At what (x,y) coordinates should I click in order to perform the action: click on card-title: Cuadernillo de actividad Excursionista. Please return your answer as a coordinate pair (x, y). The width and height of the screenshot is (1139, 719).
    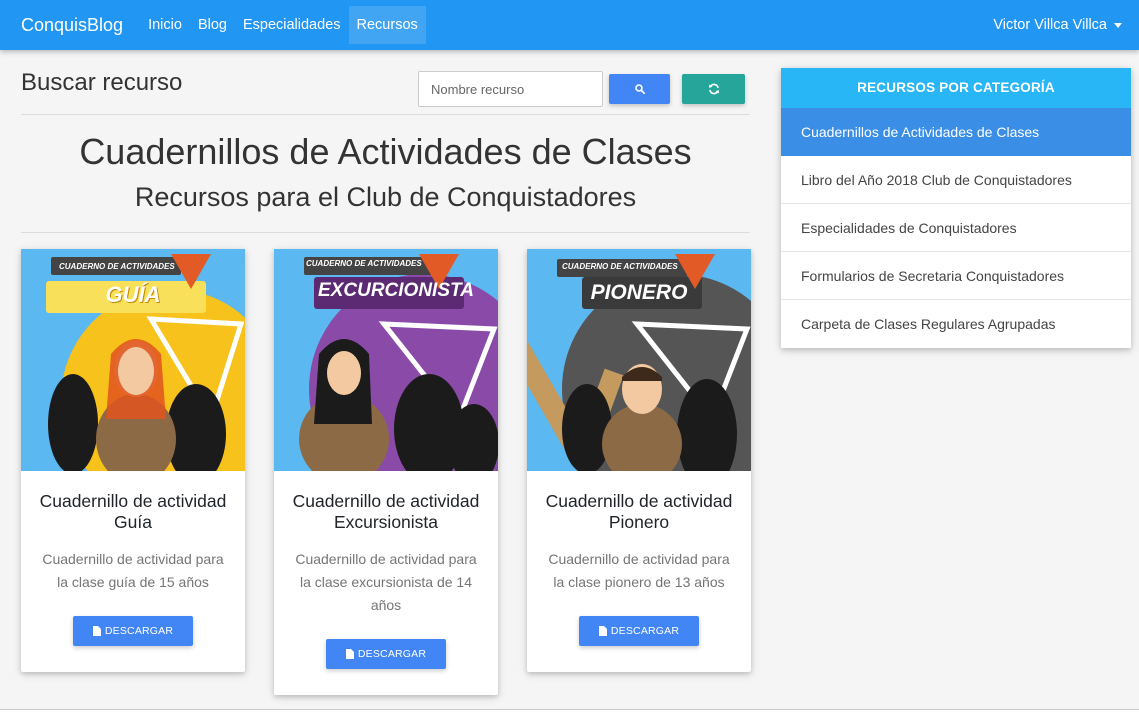
    Looking at the image, I should click on (386, 511).